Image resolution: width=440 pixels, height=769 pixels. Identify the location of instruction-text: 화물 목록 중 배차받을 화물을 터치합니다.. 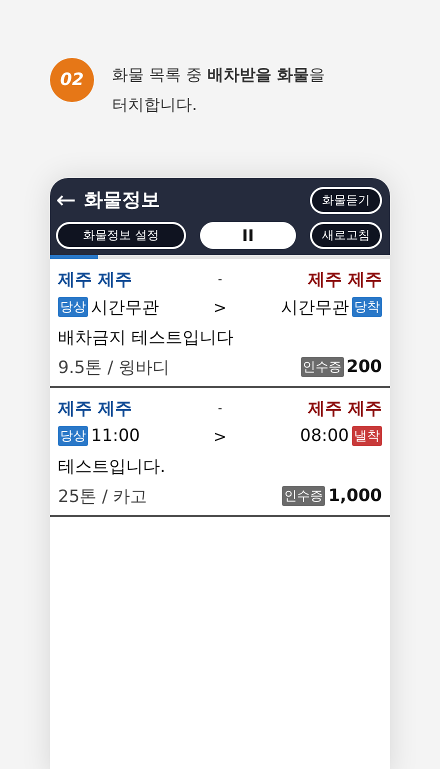
(219, 90).